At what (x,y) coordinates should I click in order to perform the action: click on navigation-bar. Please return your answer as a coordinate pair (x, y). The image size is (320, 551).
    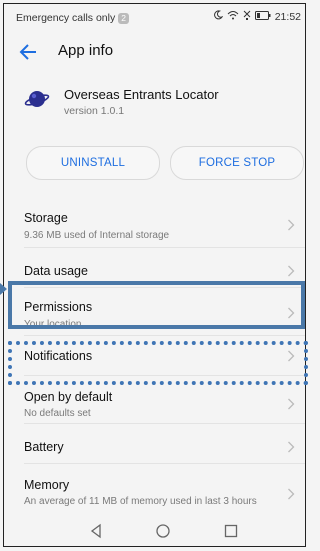
    Looking at the image, I should click on (154, 530).